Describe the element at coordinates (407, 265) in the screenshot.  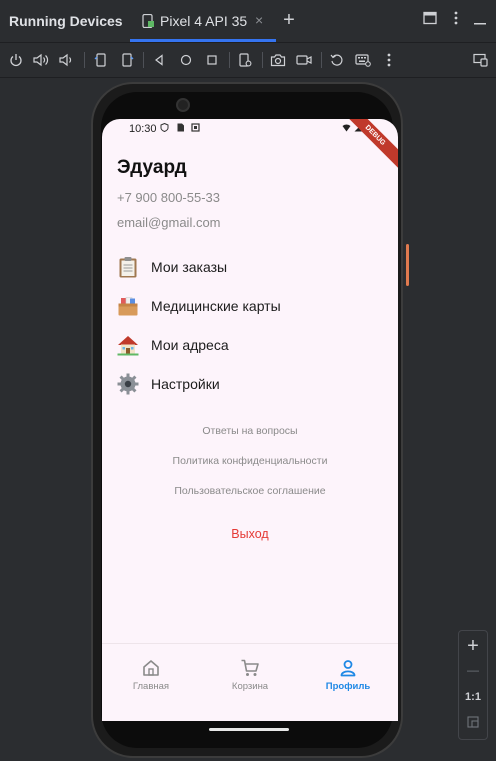
I see `scroll-accent` at that location.